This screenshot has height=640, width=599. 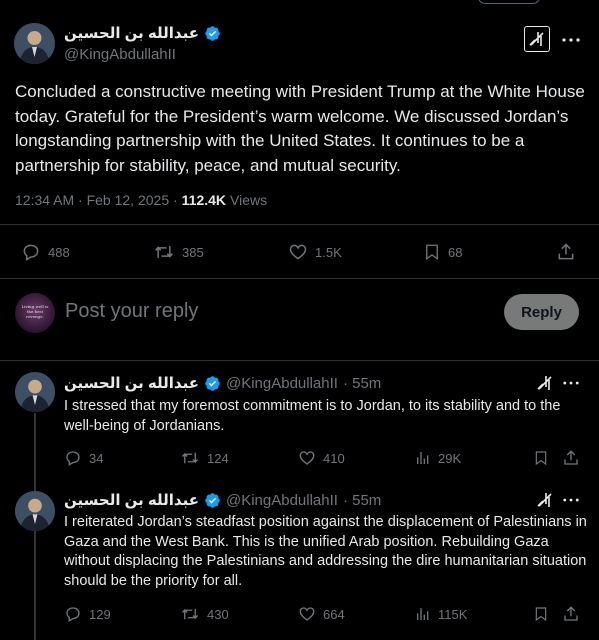 I want to click on like-count: 410, so click(x=334, y=458).